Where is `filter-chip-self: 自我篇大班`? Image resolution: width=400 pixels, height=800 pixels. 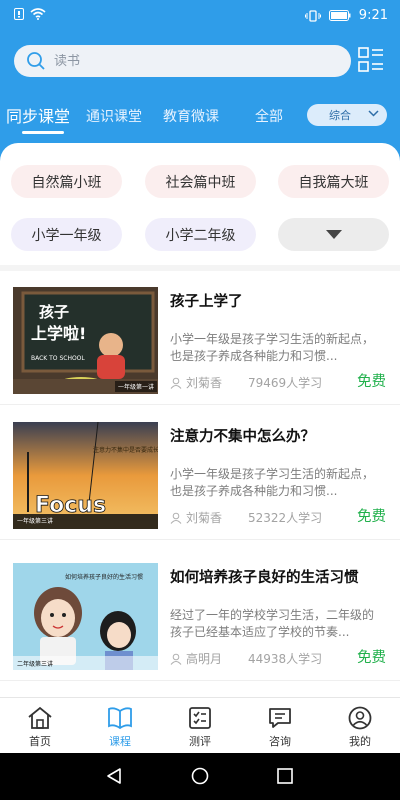
filter-chip-self: 自我篇大班 is located at coordinates (333, 181).